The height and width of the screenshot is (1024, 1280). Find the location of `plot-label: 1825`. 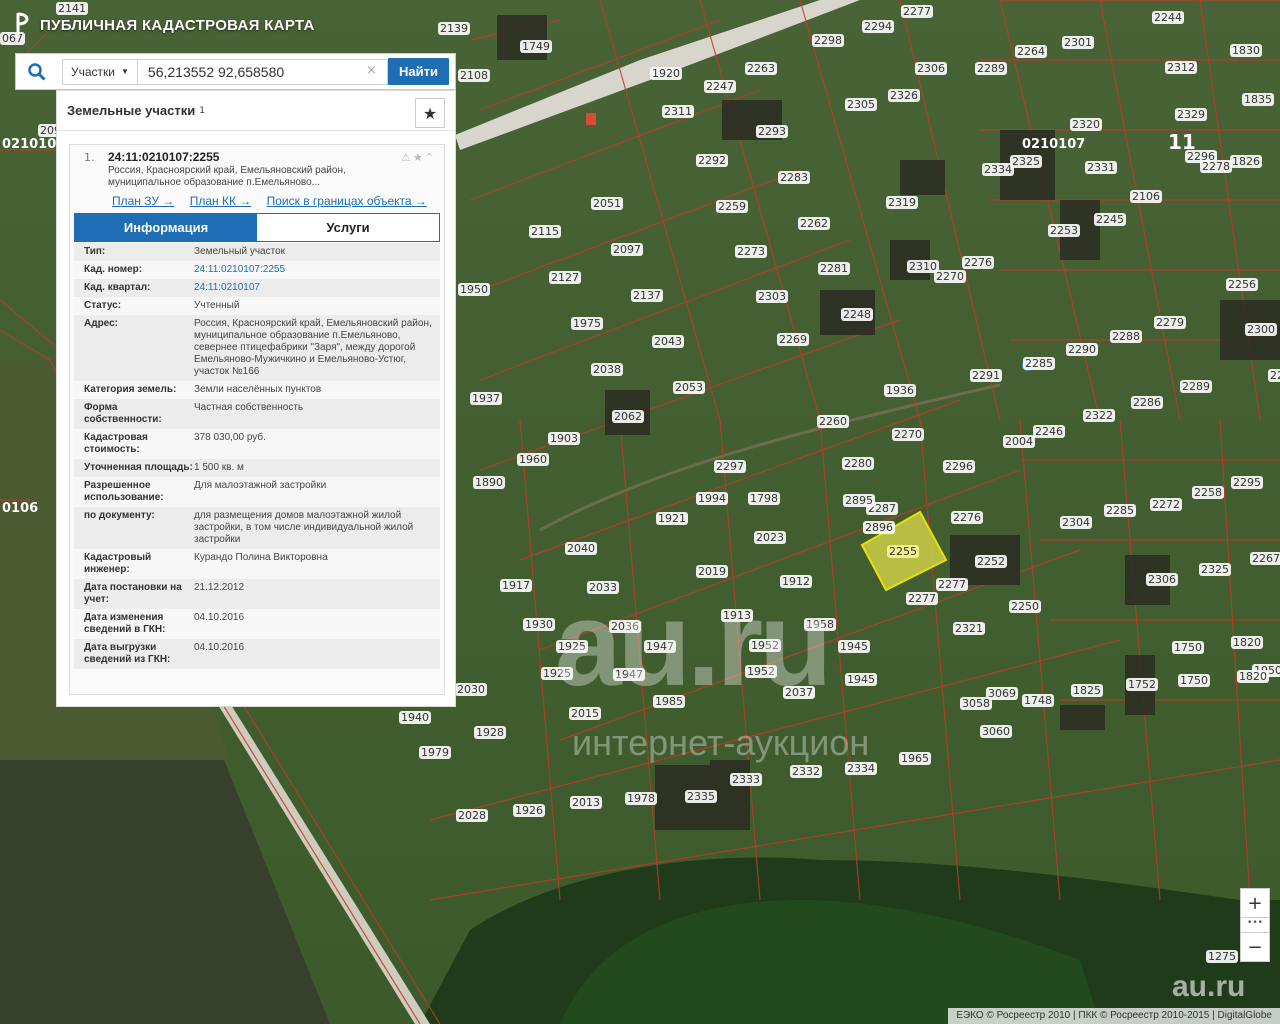

plot-label: 1825 is located at coordinates (1087, 690).